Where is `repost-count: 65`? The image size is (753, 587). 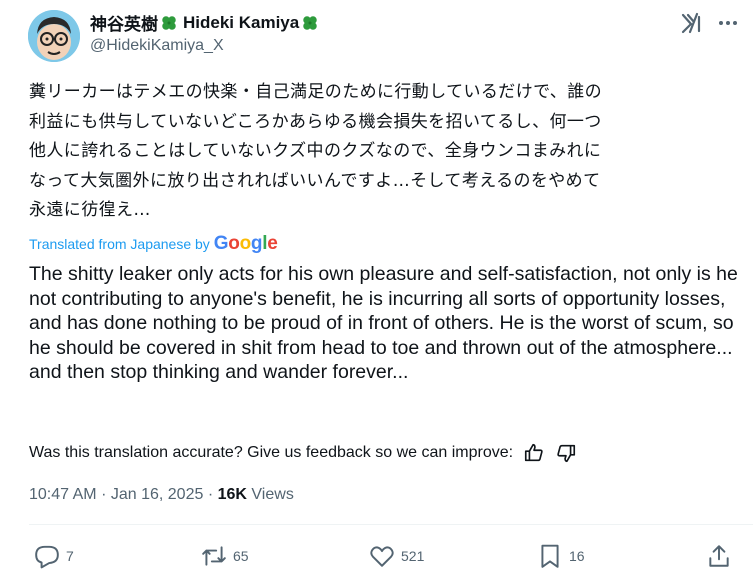
repost-count: 65 is located at coordinates (241, 556).